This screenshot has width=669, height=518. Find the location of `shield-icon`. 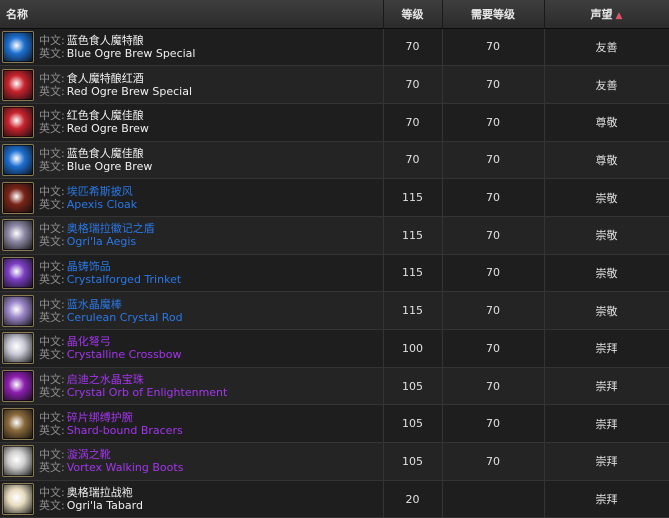

shield-icon is located at coordinates (18, 235).